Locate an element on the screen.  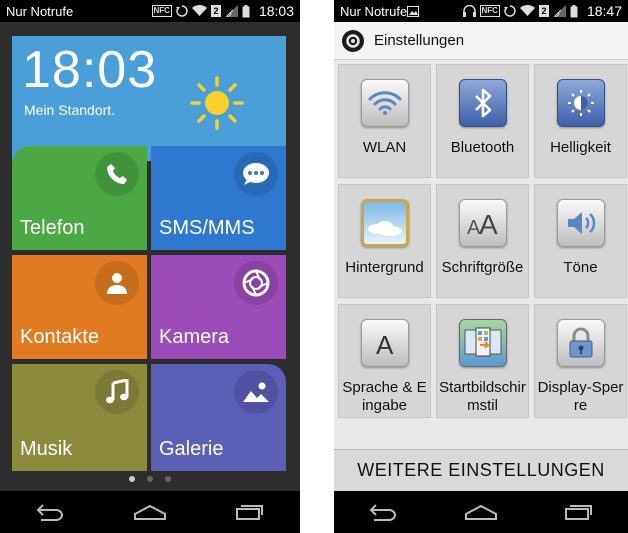
language-icon: A is located at coordinates (384, 343).